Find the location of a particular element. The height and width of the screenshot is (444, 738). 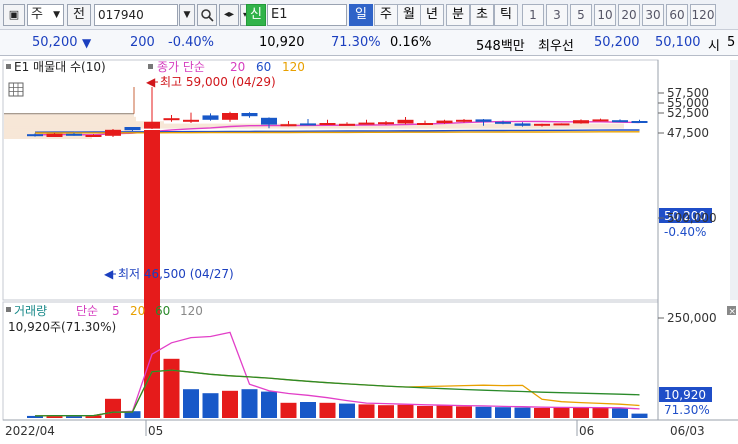

stock-code-value: 017940 is located at coordinates (121, 15).